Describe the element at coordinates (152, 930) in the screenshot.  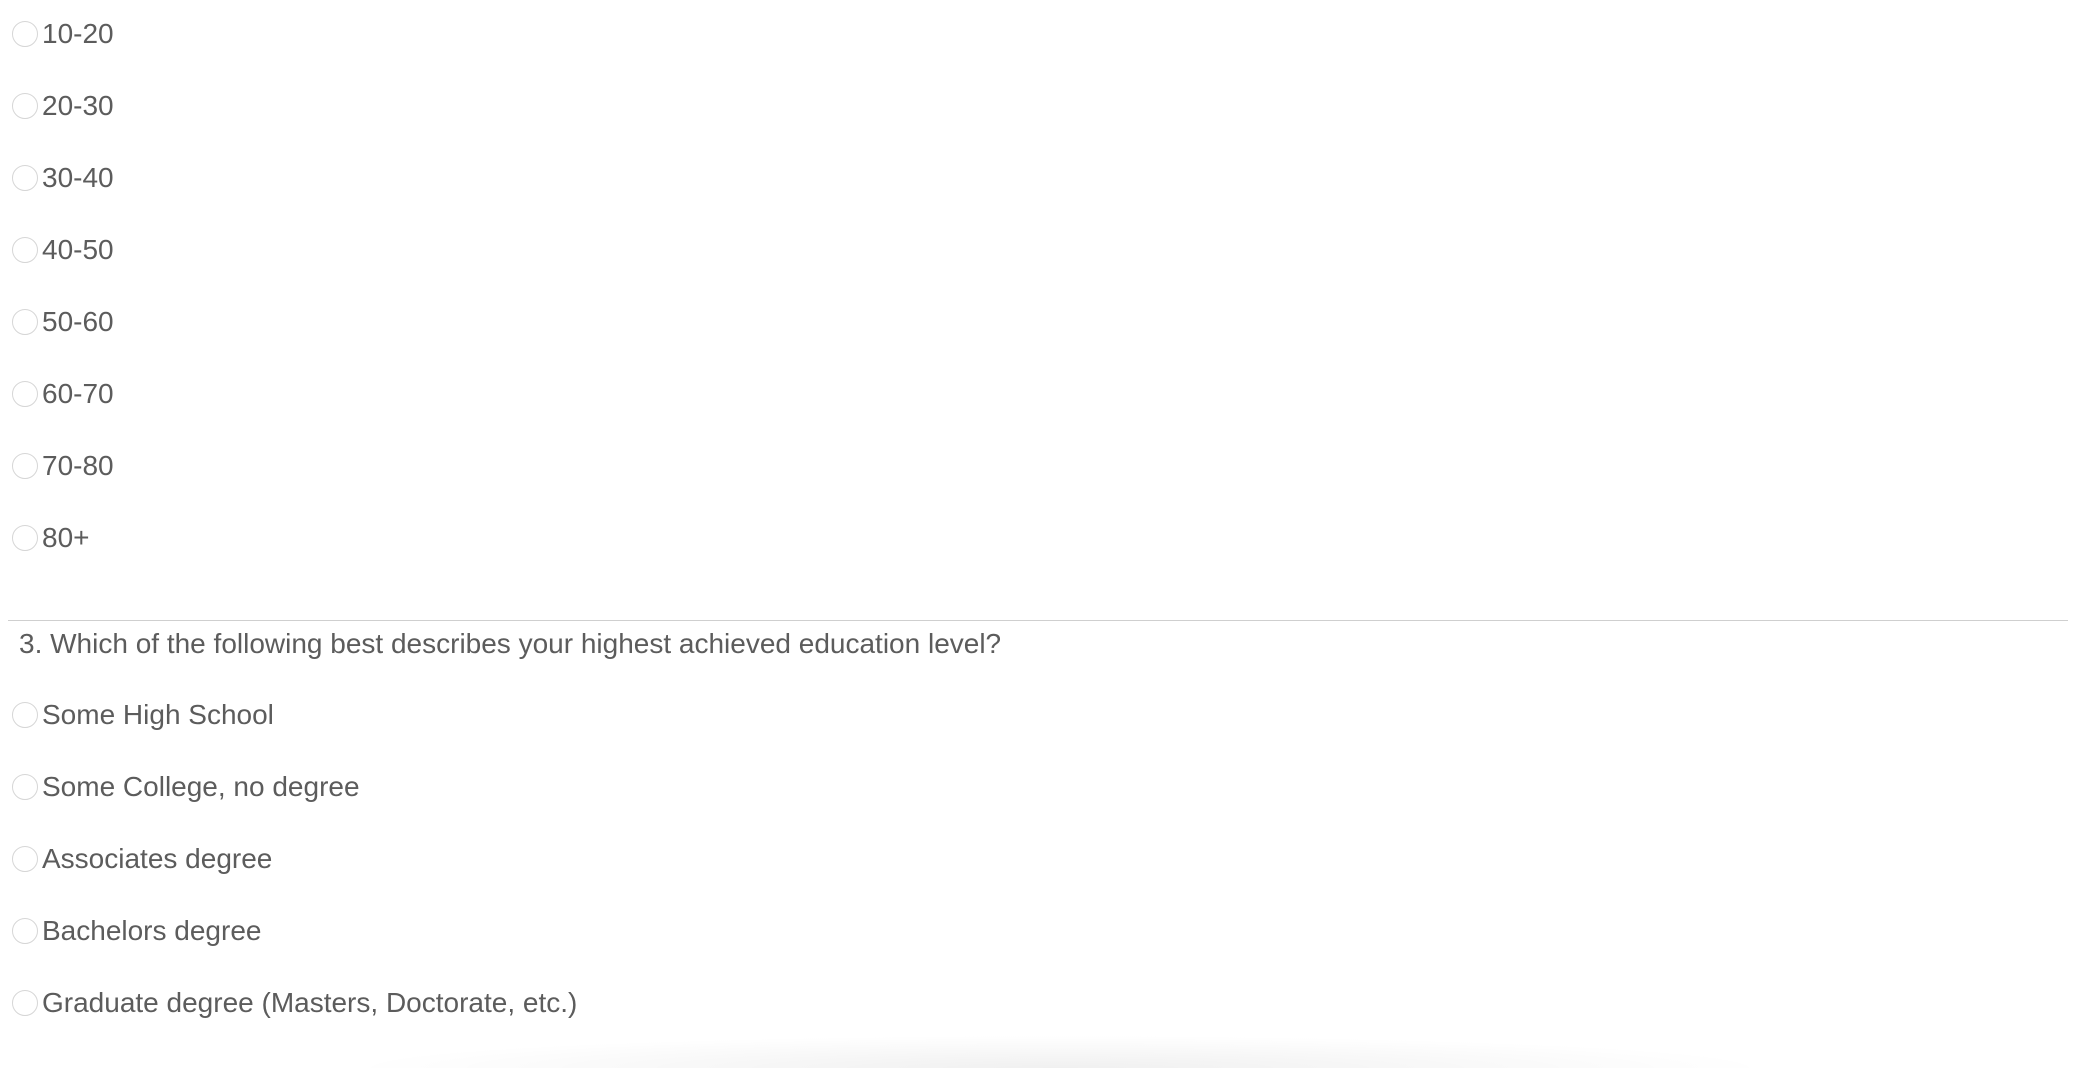
I see `option-label: Bachelors degree` at that location.